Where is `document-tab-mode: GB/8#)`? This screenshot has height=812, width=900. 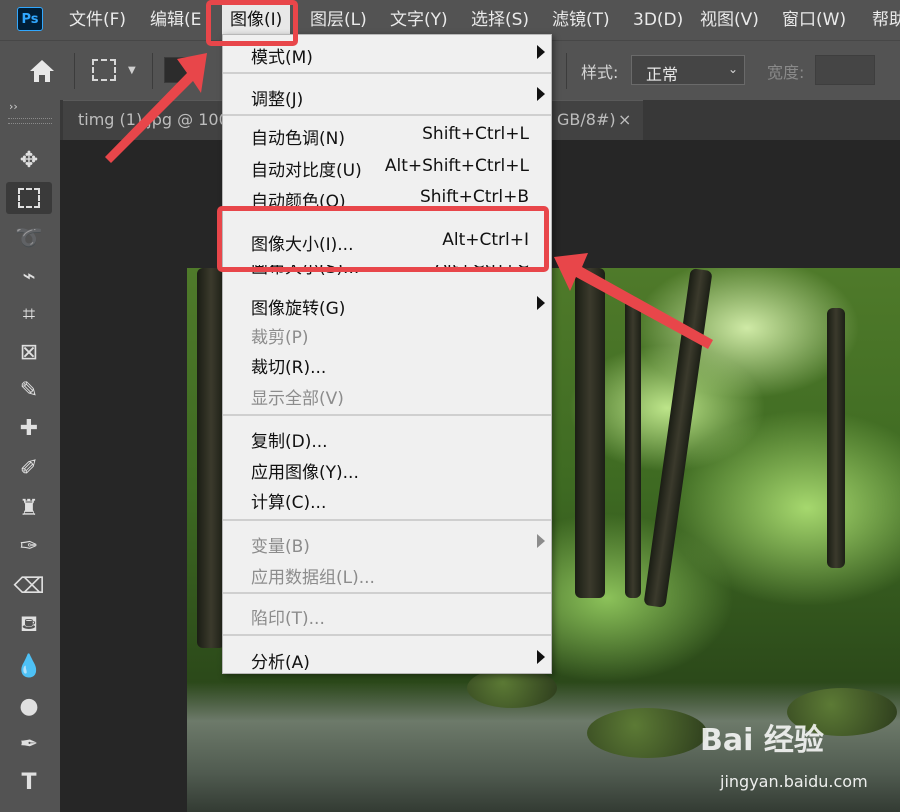 document-tab-mode: GB/8#) is located at coordinates (586, 119).